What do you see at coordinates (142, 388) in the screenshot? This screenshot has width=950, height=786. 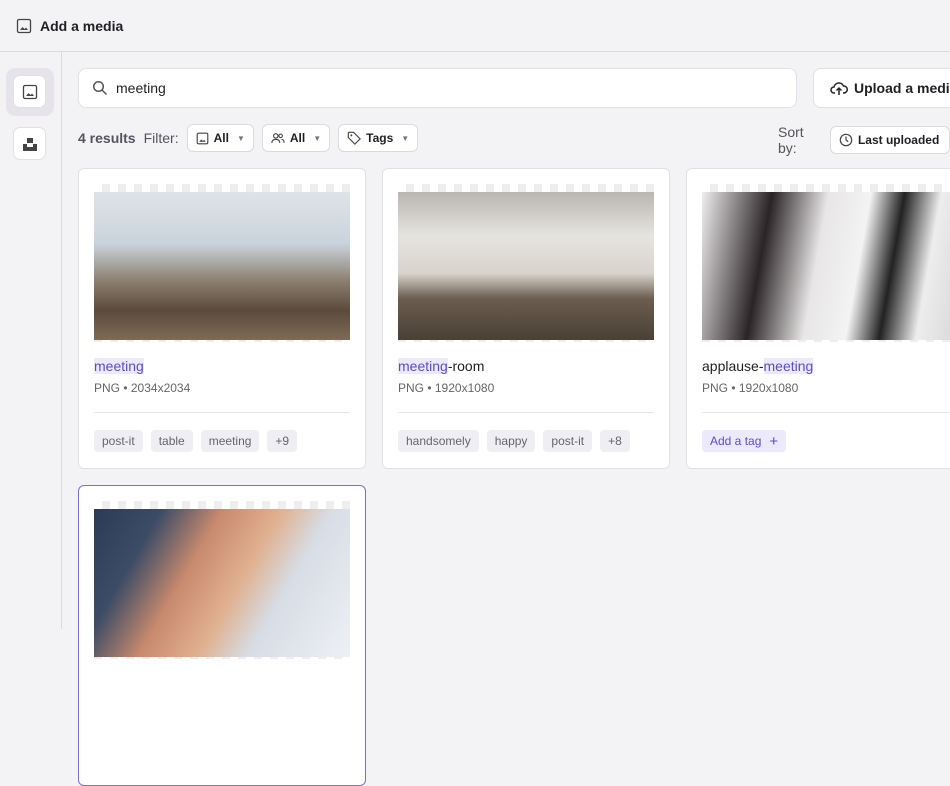 I see `media-meta: PNG • 2034x2034` at bounding box center [142, 388].